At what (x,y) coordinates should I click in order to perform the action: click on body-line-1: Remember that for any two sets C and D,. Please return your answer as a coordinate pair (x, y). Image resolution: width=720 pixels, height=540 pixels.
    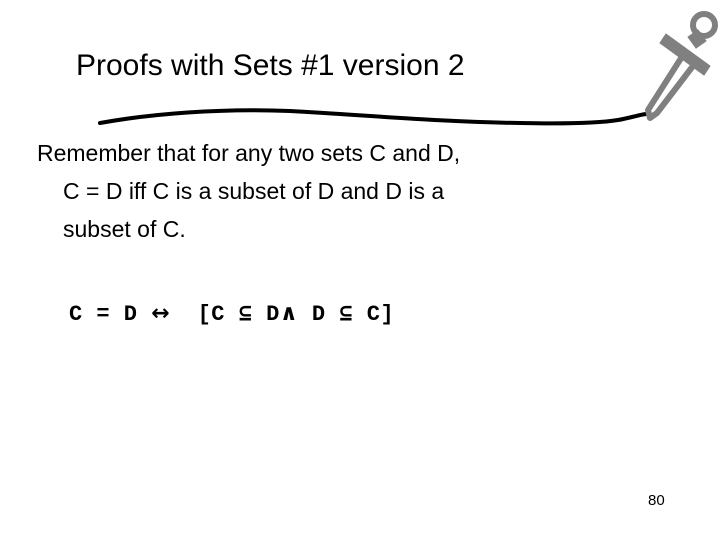
    Looking at the image, I should click on (249, 153).